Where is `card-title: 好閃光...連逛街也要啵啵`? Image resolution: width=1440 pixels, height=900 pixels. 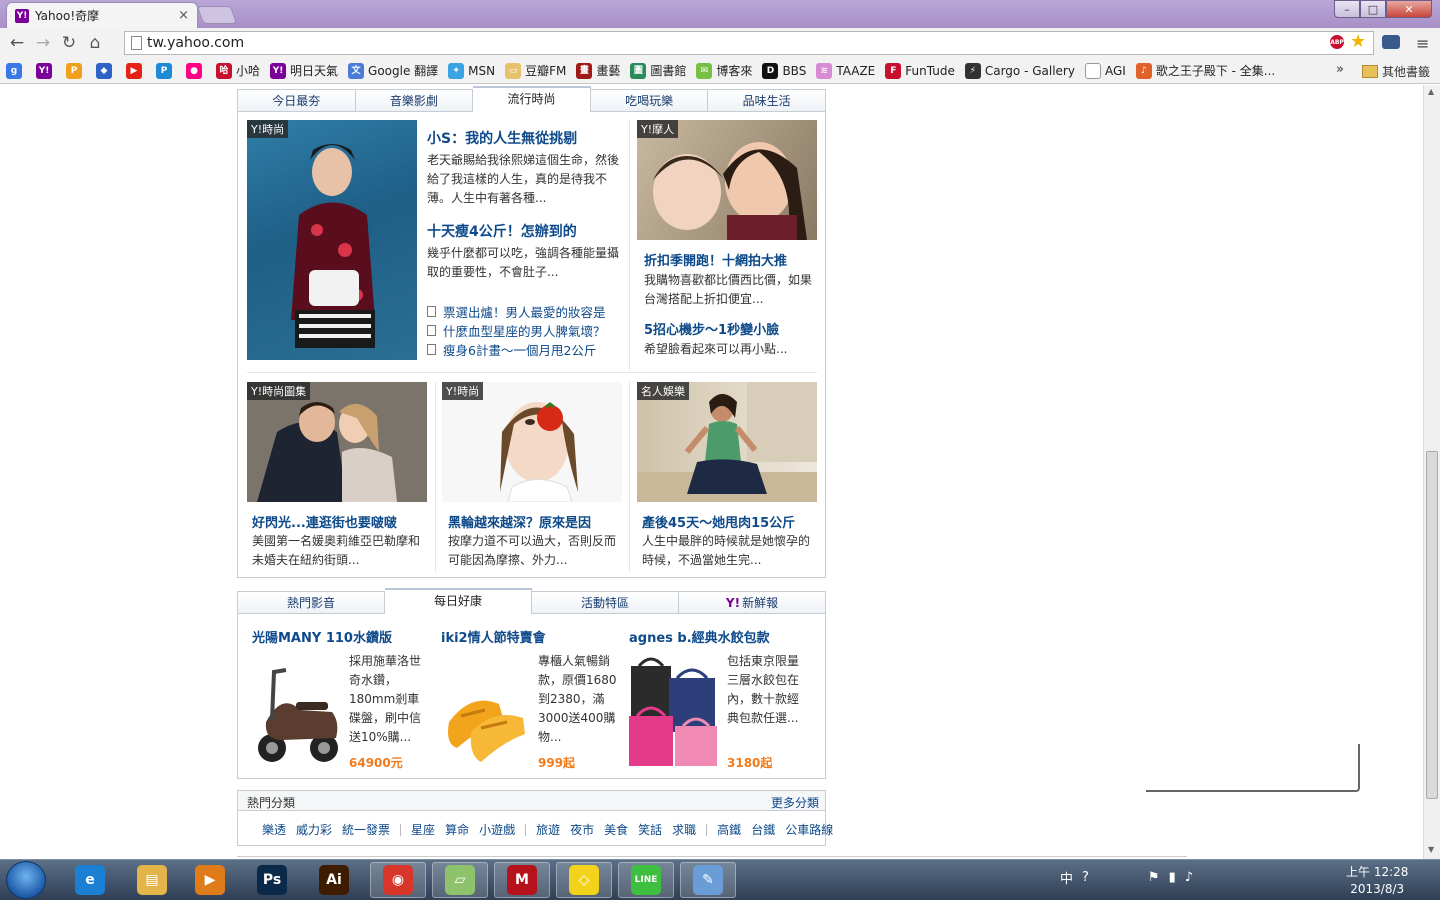 card-title: 好閃光...連逛街也要啵啵 is located at coordinates (324, 521).